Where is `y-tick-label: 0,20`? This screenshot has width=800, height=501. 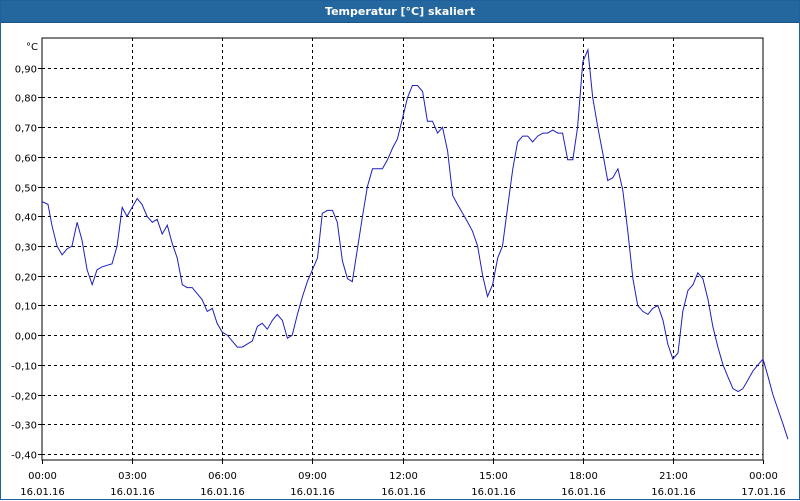 y-tick-label: 0,20 is located at coordinates (26, 278).